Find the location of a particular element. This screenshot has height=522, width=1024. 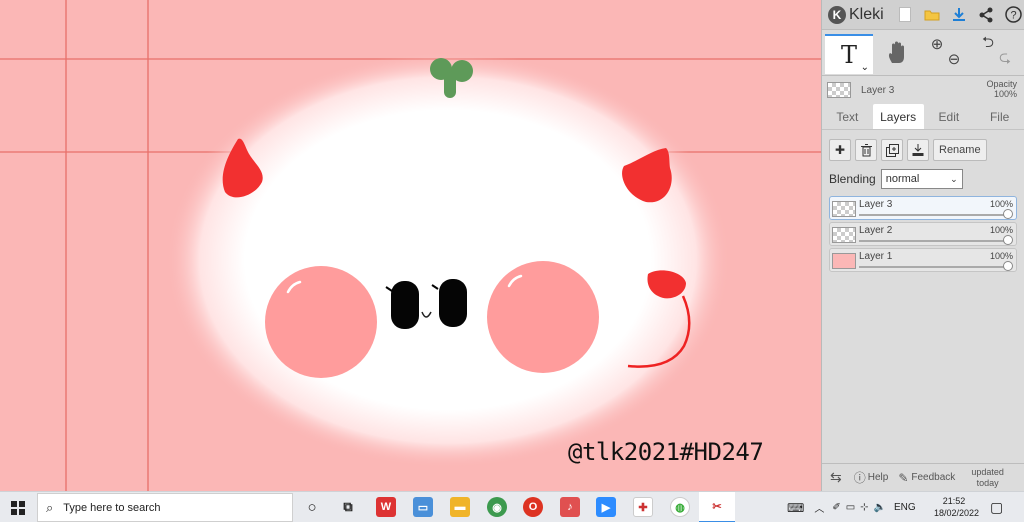

layer-actions: ✚ Rename is located at coordinates (908, 150).